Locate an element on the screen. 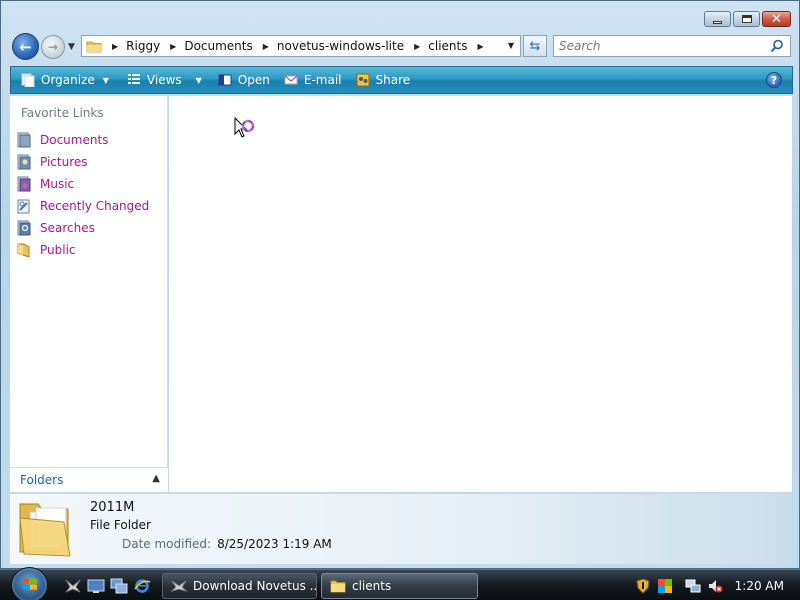  organize-button: Organize ▼ is located at coordinates (65, 80).